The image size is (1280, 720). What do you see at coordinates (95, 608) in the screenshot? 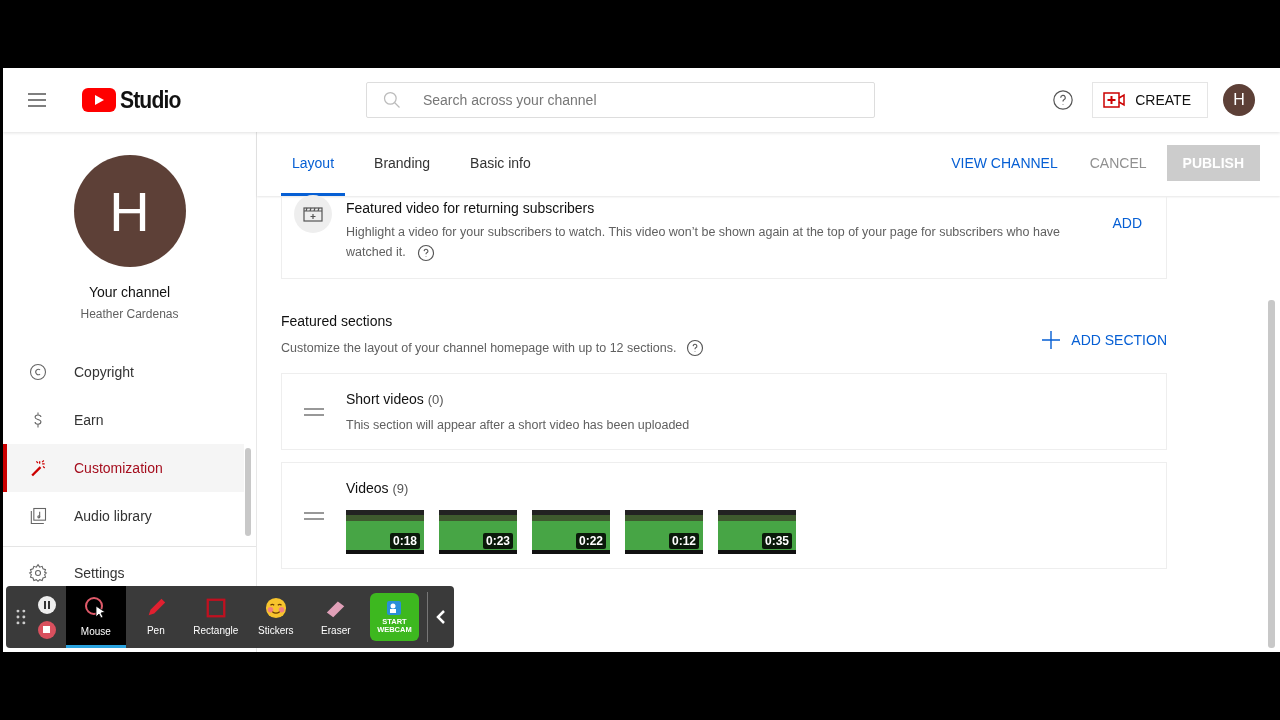
I see `cursor-icon` at bounding box center [95, 608].